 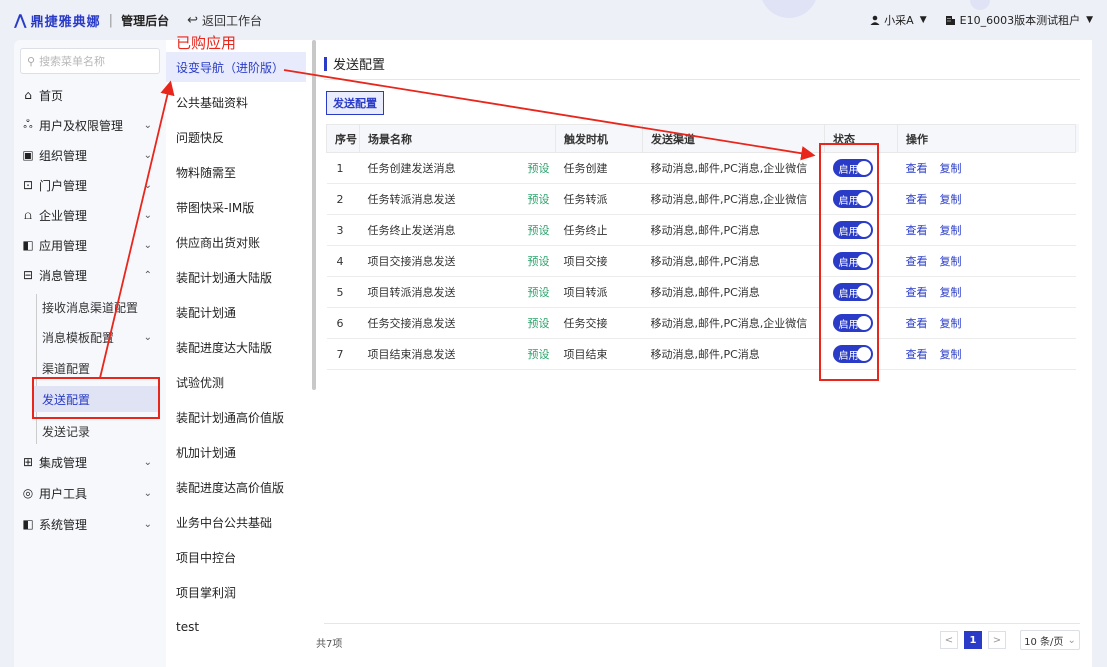 I want to click on page-title: 发送配置, so click(x=354, y=63).